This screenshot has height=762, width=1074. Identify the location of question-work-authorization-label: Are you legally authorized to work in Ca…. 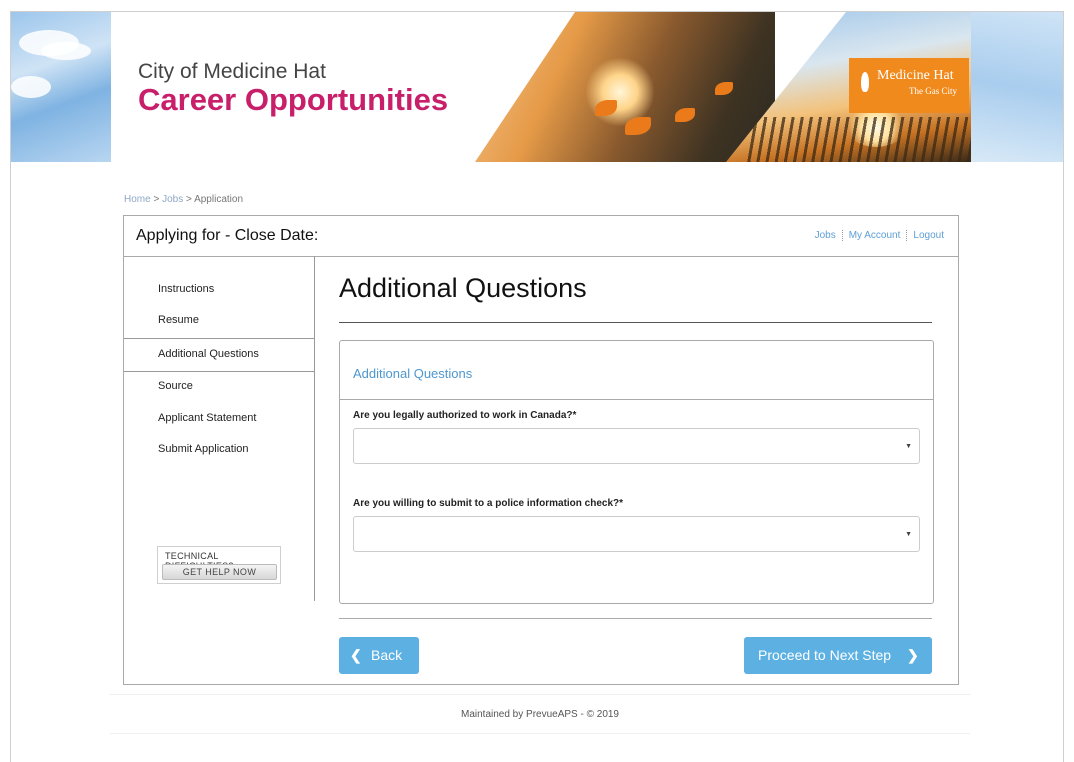
(465, 415).